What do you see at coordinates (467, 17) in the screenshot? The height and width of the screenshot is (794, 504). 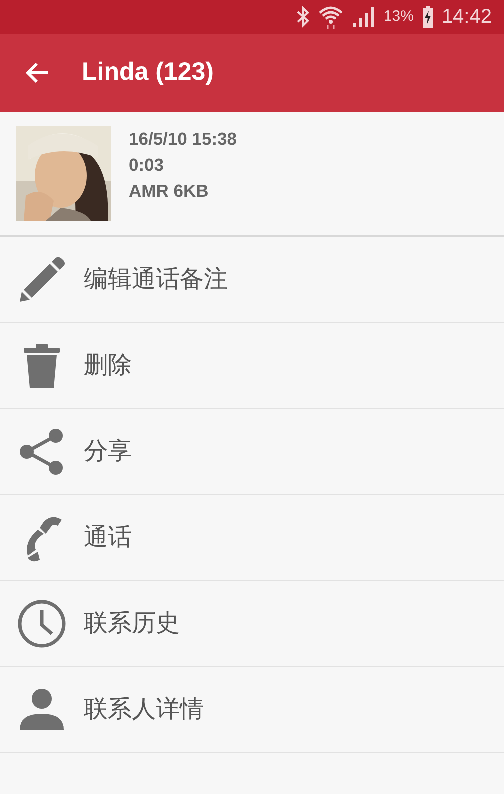 I see `clock-time: 14:42` at bounding box center [467, 17].